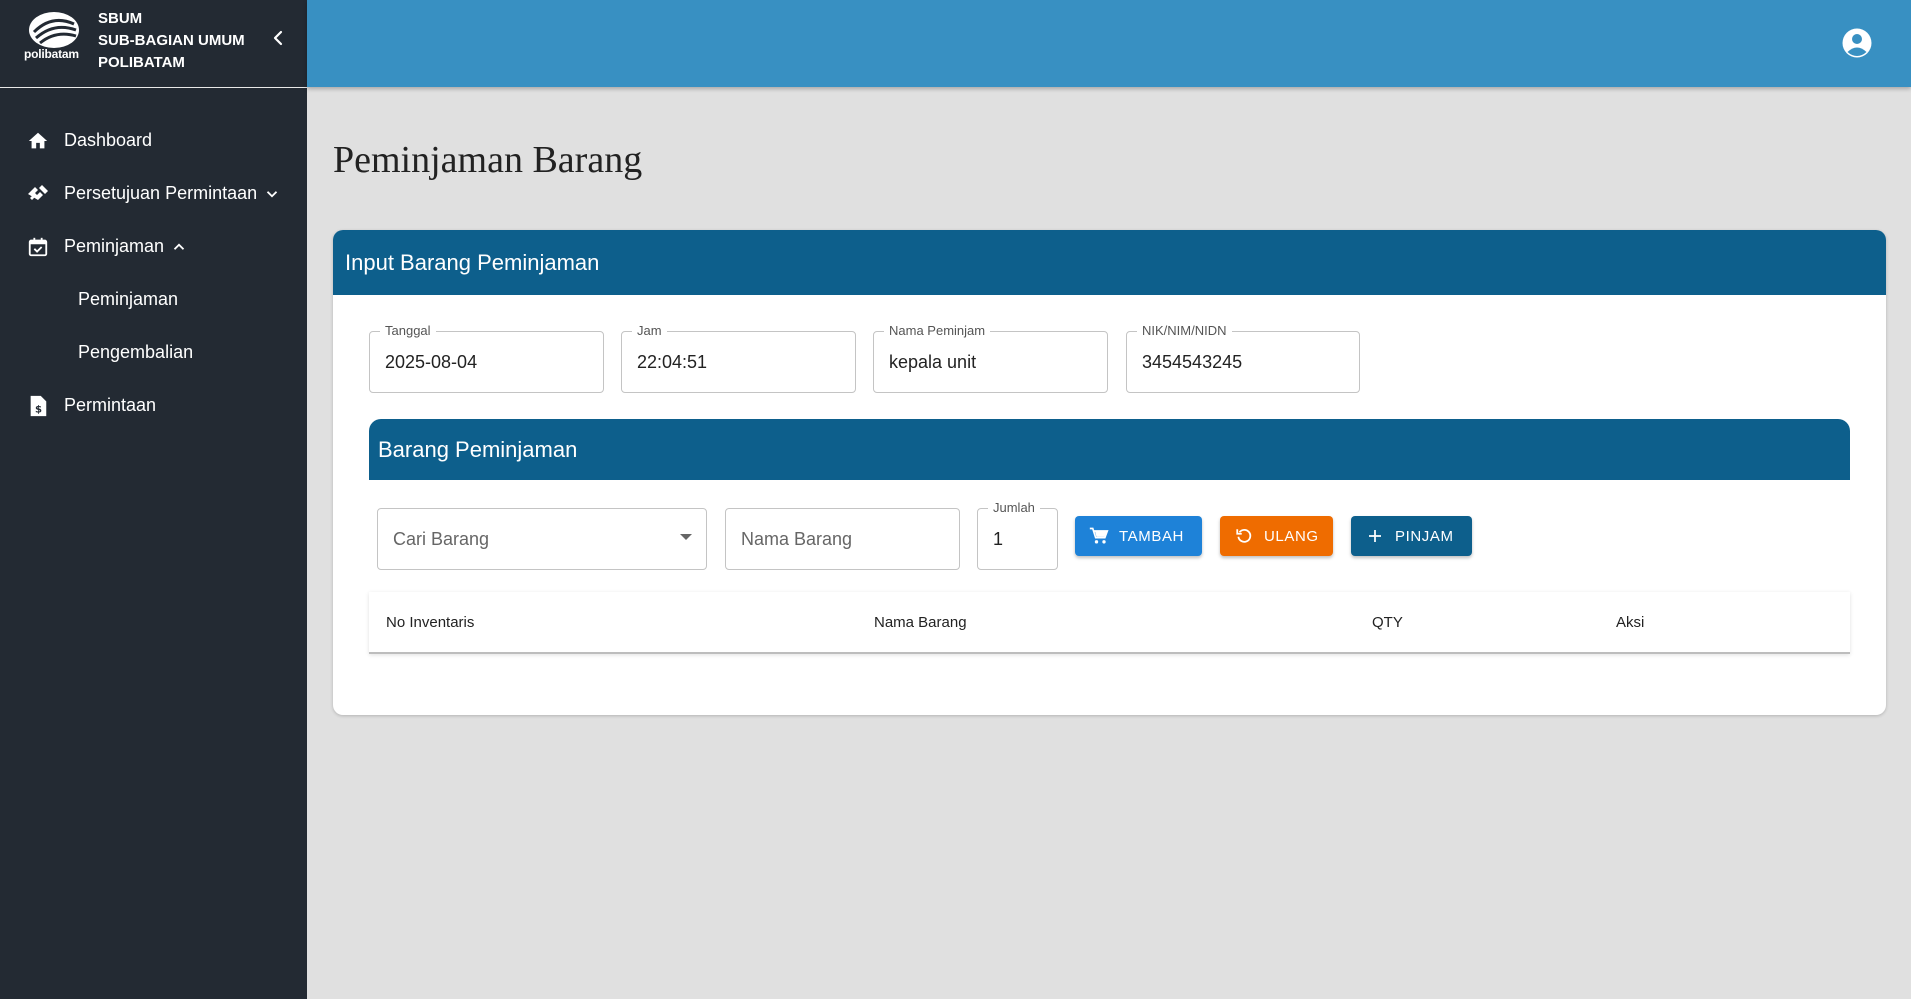  What do you see at coordinates (649, 330) in the screenshot?
I see `jam-label: Jam` at bounding box center [649, 330].